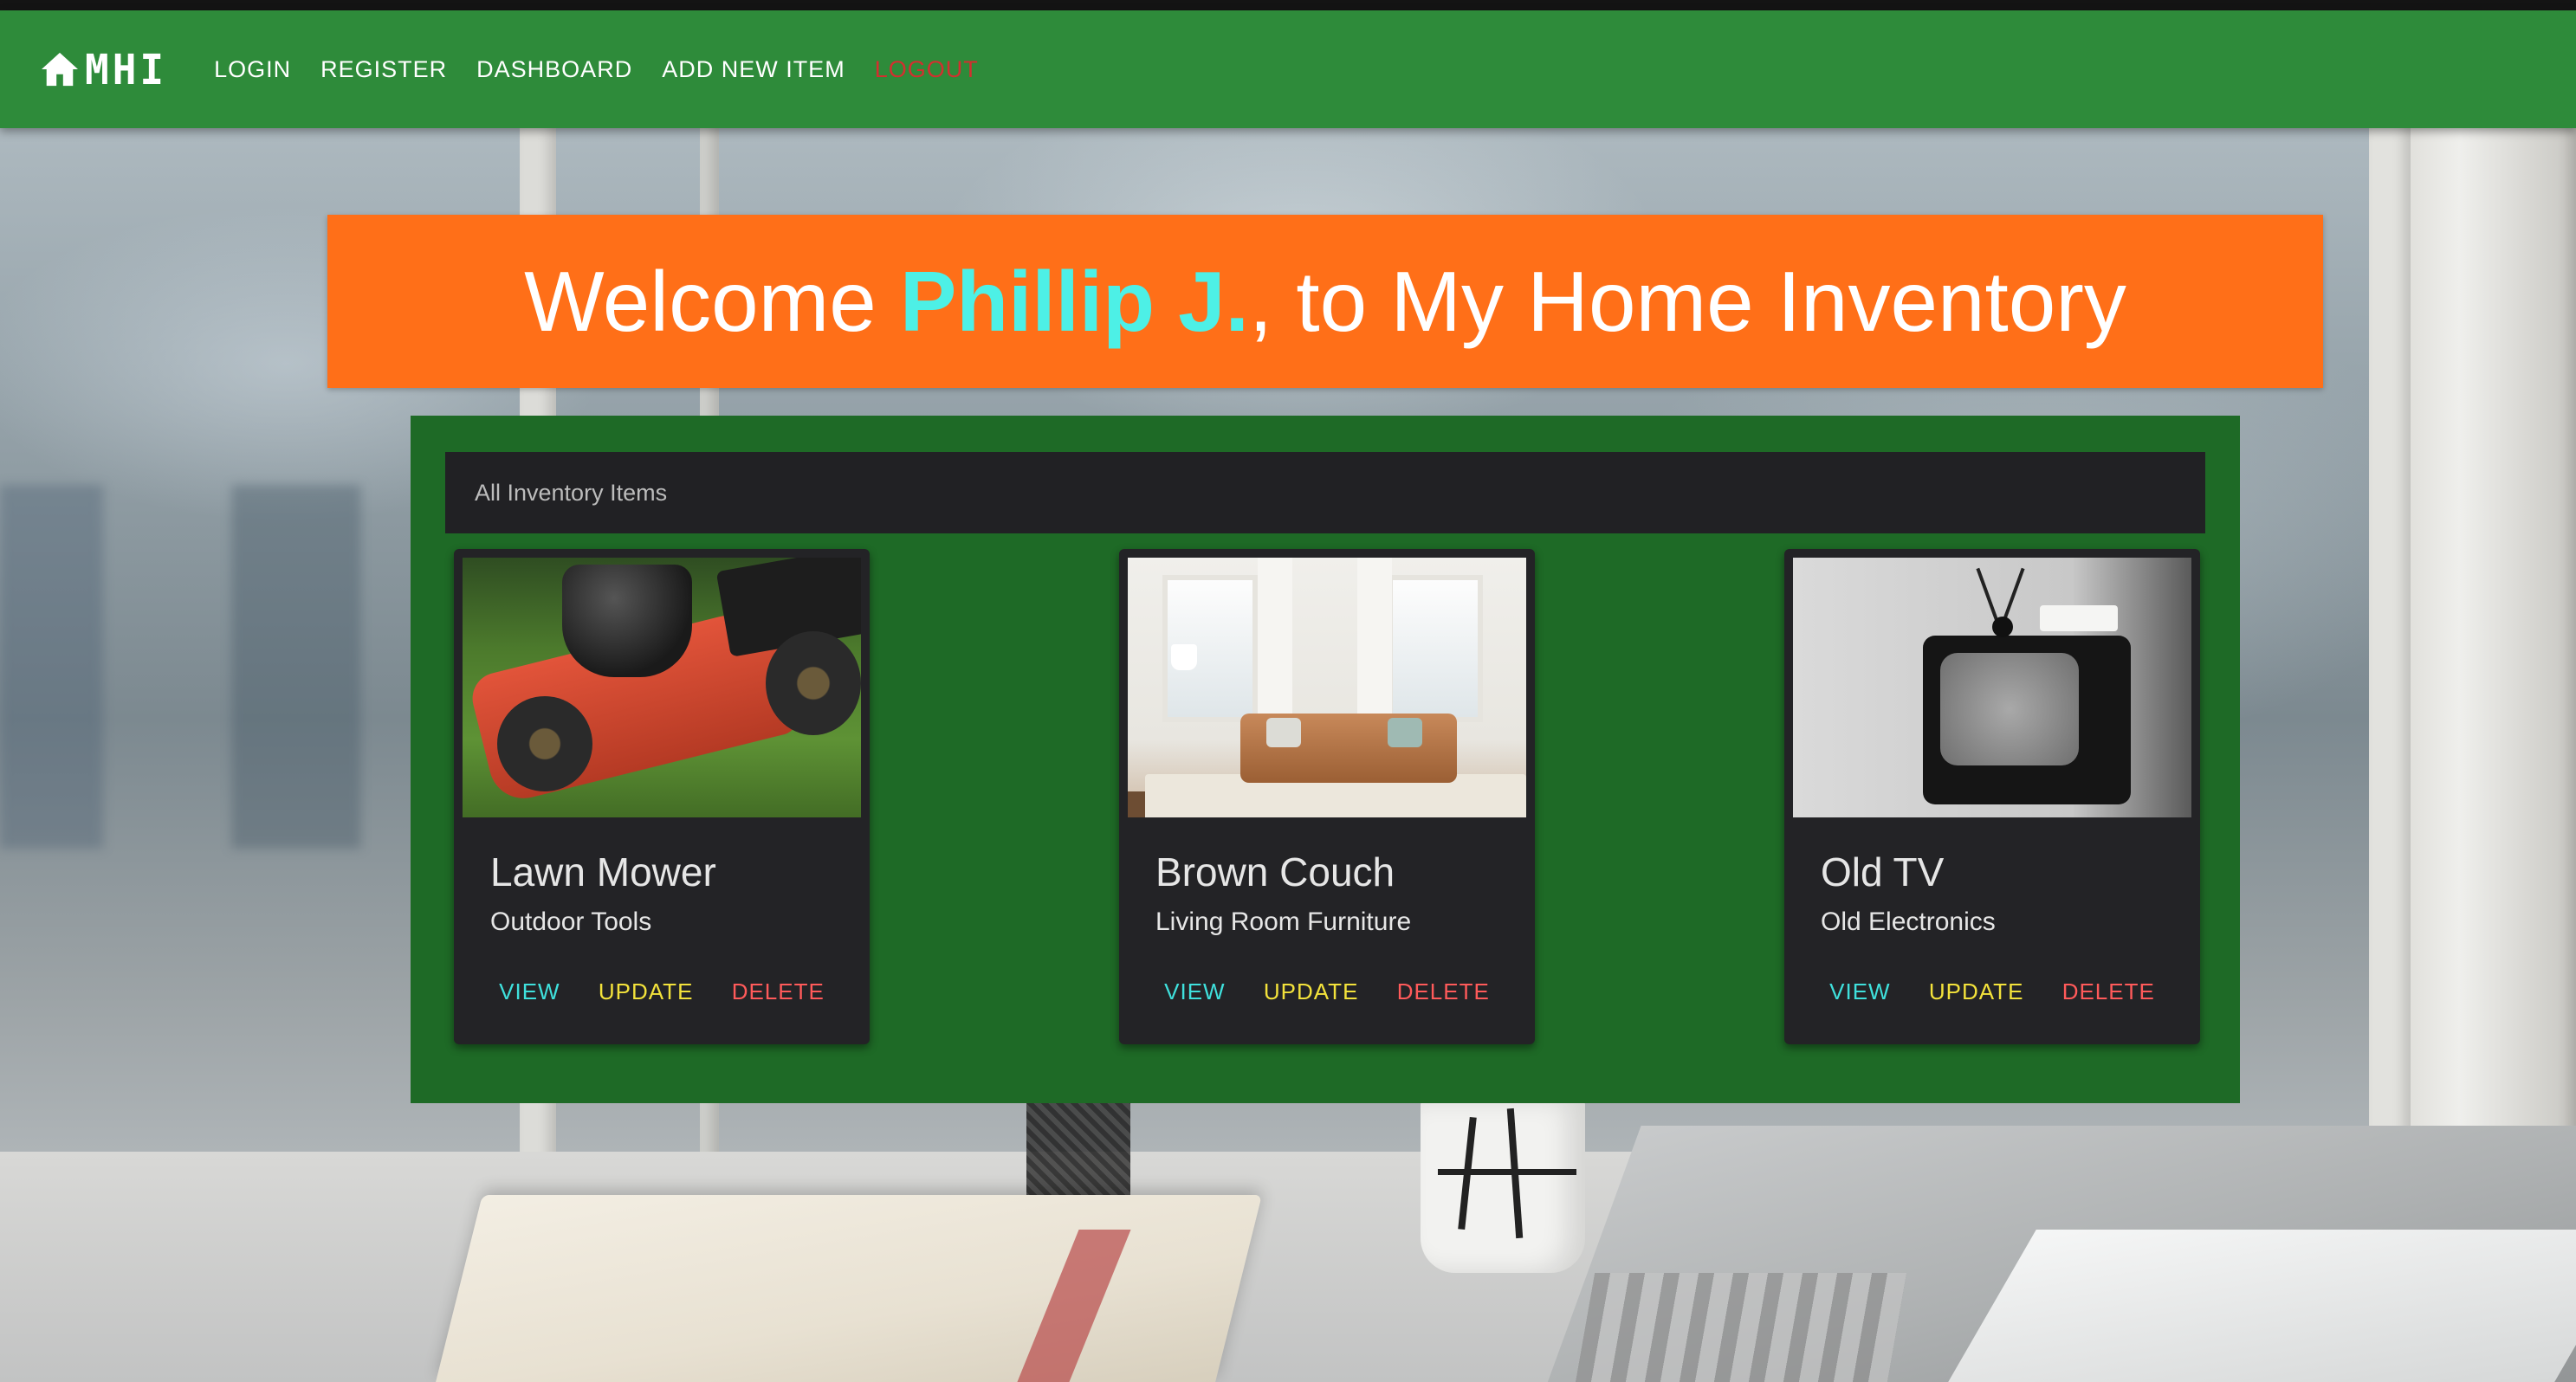 The height and width of the screenshot is (1382, 2576). I want to click on nav-login-link: LOGIN, so click(253, 69).